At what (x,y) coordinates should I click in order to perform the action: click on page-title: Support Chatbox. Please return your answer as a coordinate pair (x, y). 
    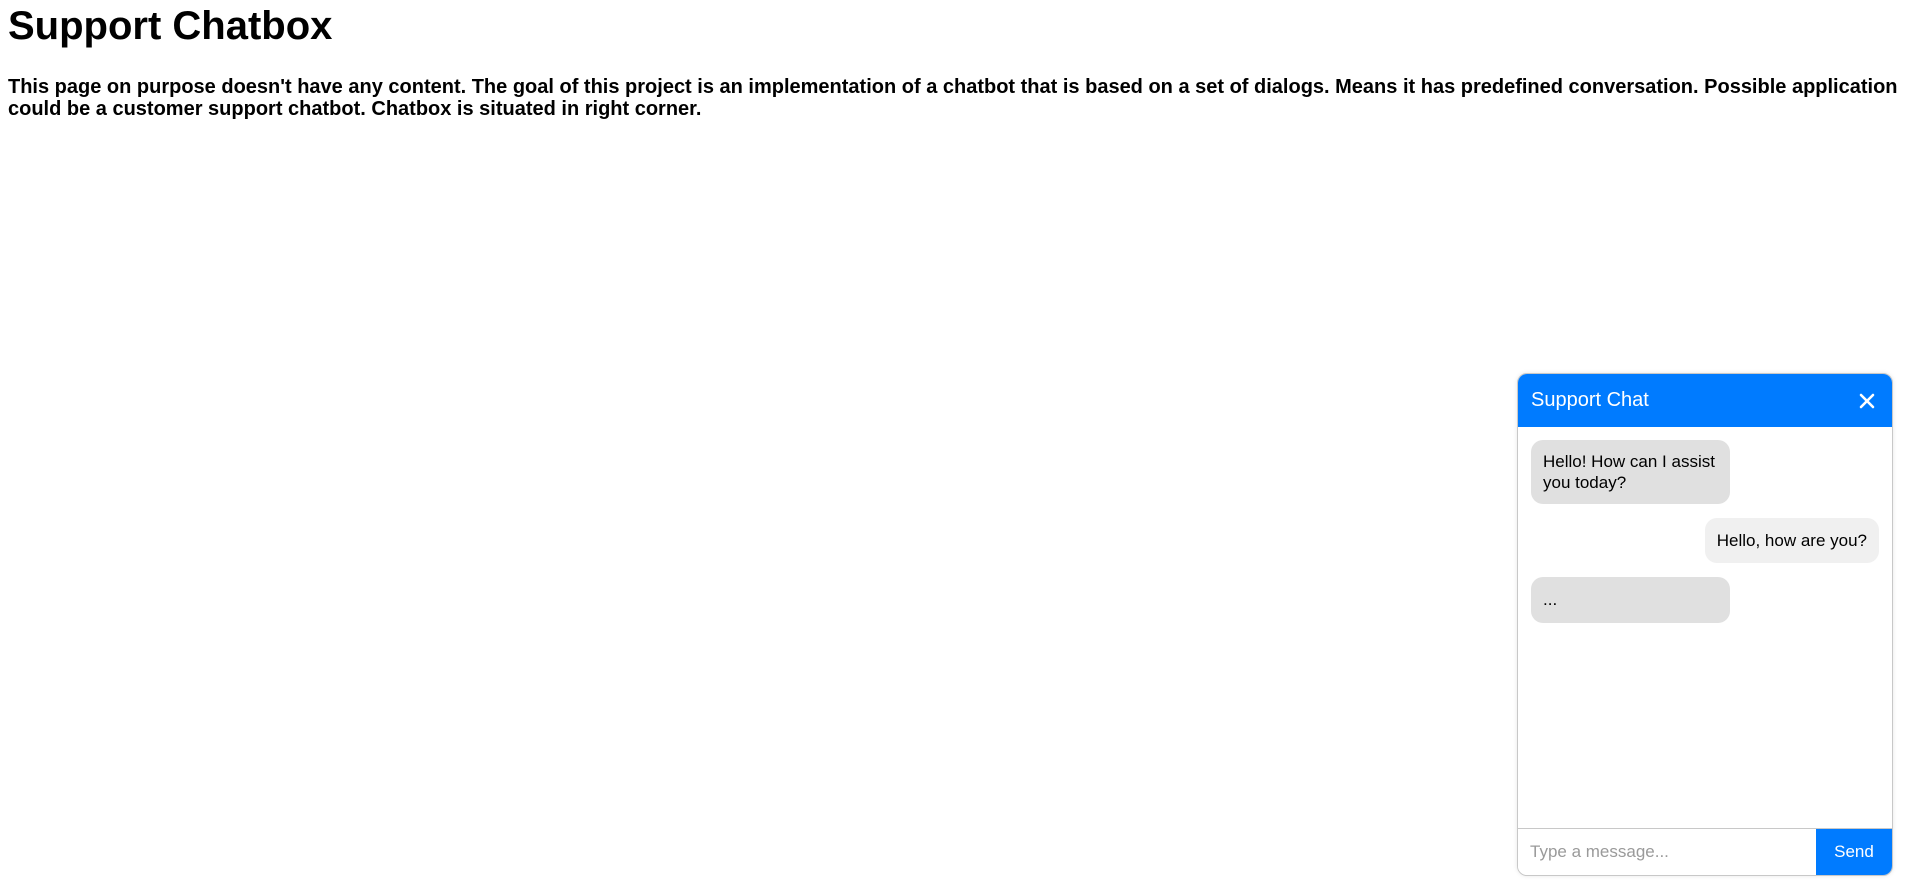
    Looking at the image, I should click on (170, 26).